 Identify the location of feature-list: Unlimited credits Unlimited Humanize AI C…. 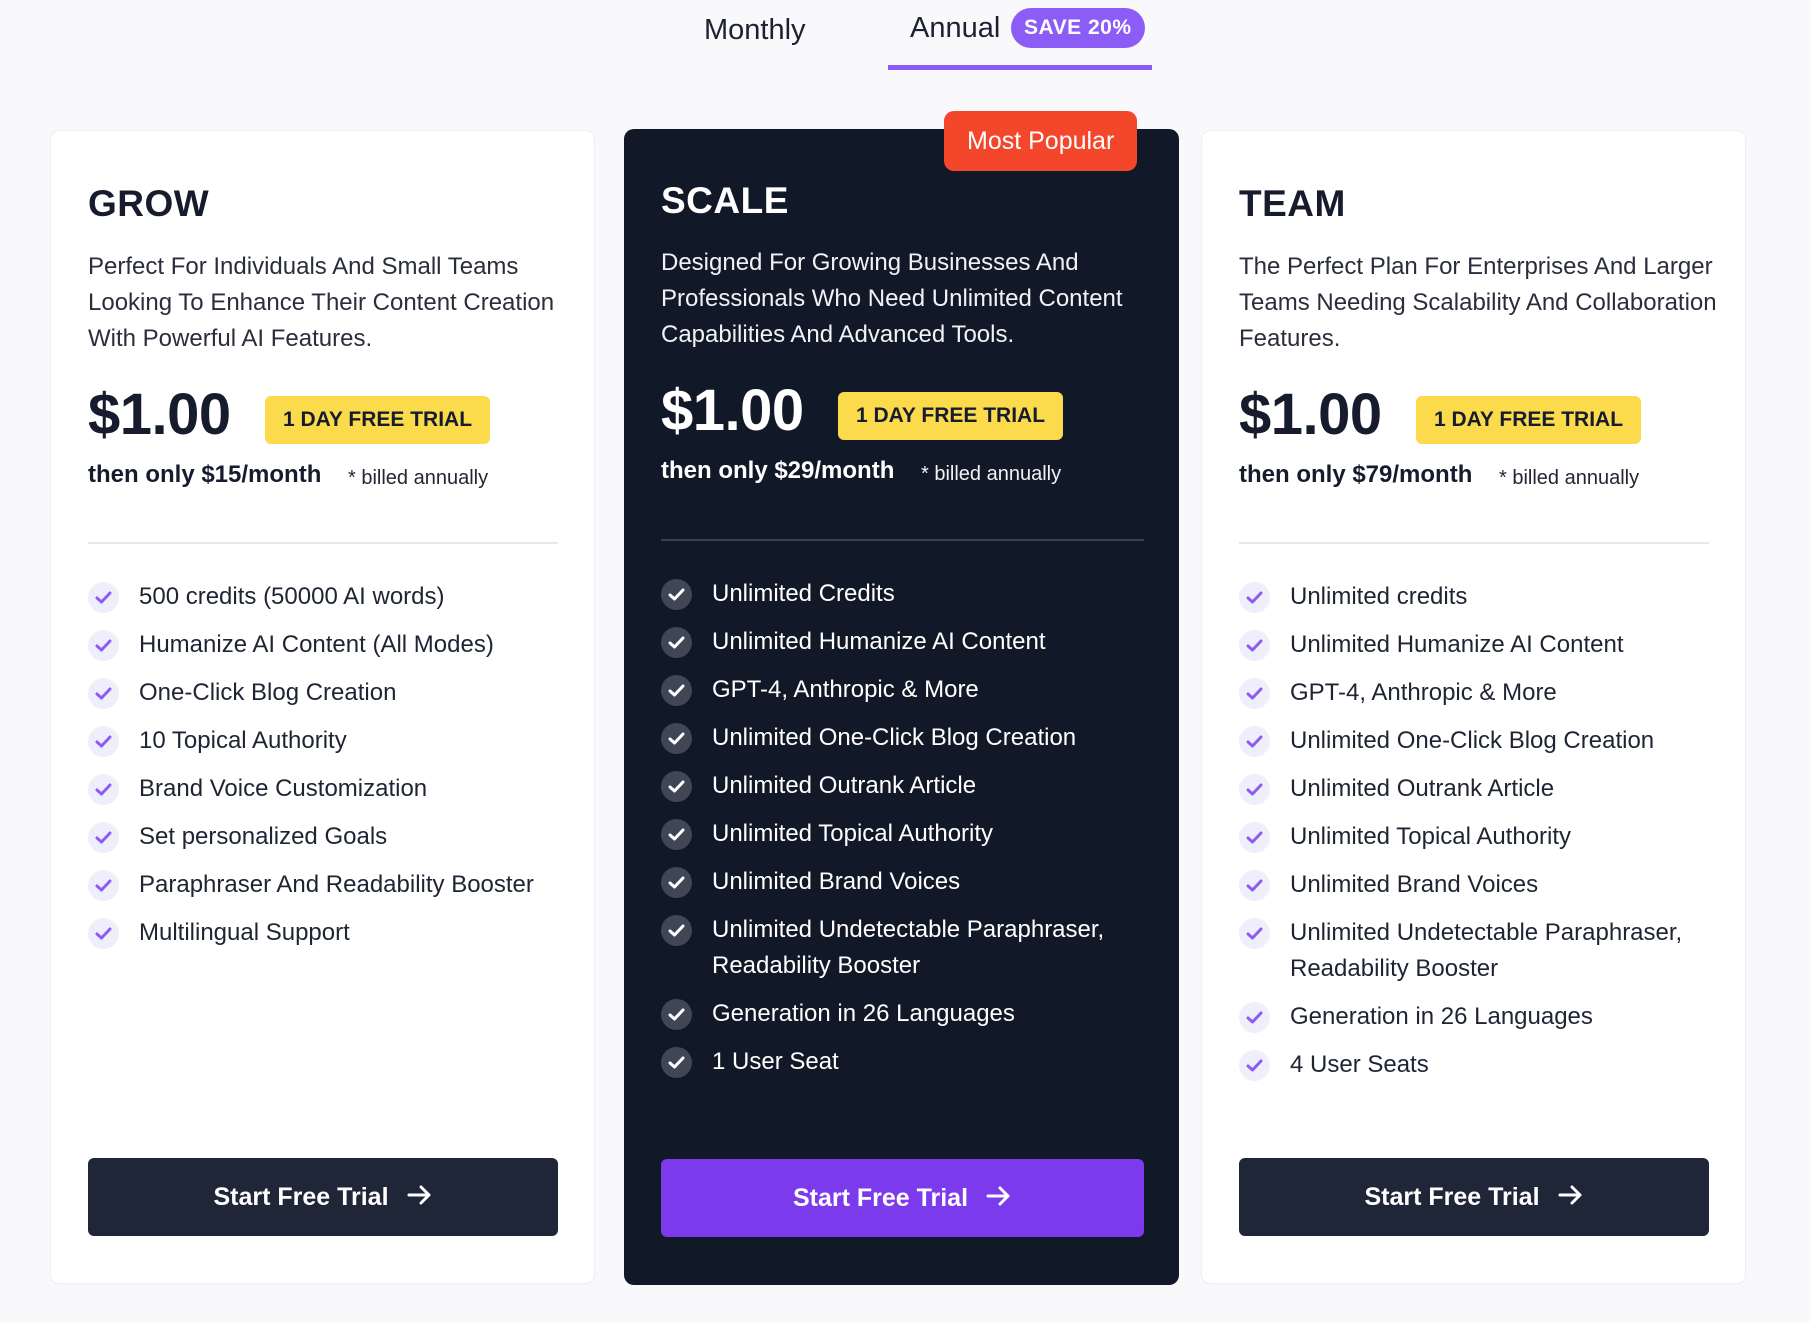
(1479, 837).